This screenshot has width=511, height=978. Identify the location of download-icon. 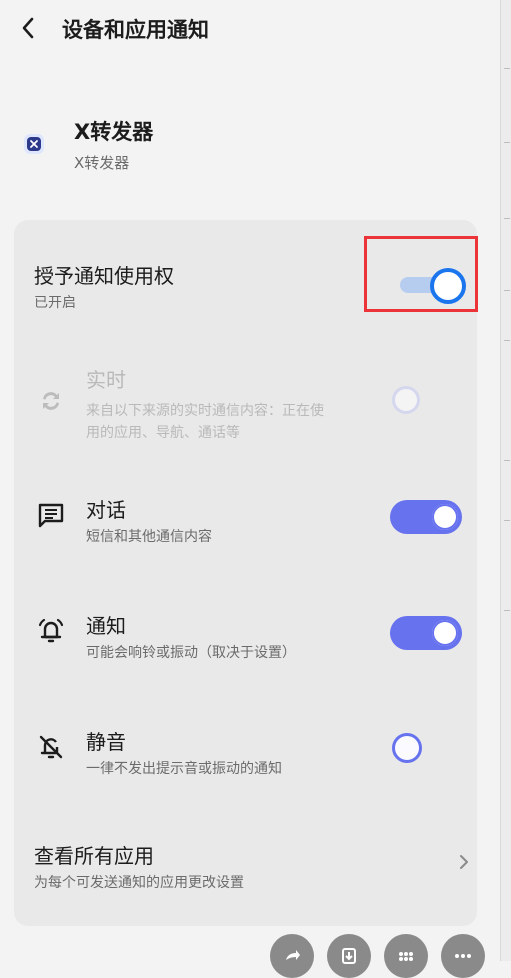
(349, 956).